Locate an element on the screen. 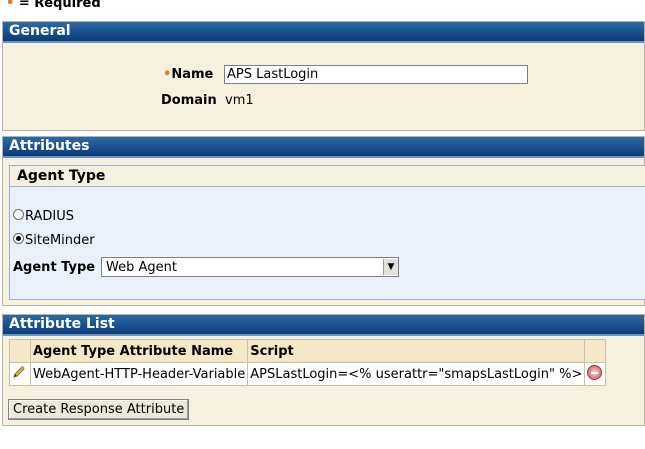 Image resolution: width=645 pixels, height=449 pixels. remove-icon is located at coordinates (595, 372).